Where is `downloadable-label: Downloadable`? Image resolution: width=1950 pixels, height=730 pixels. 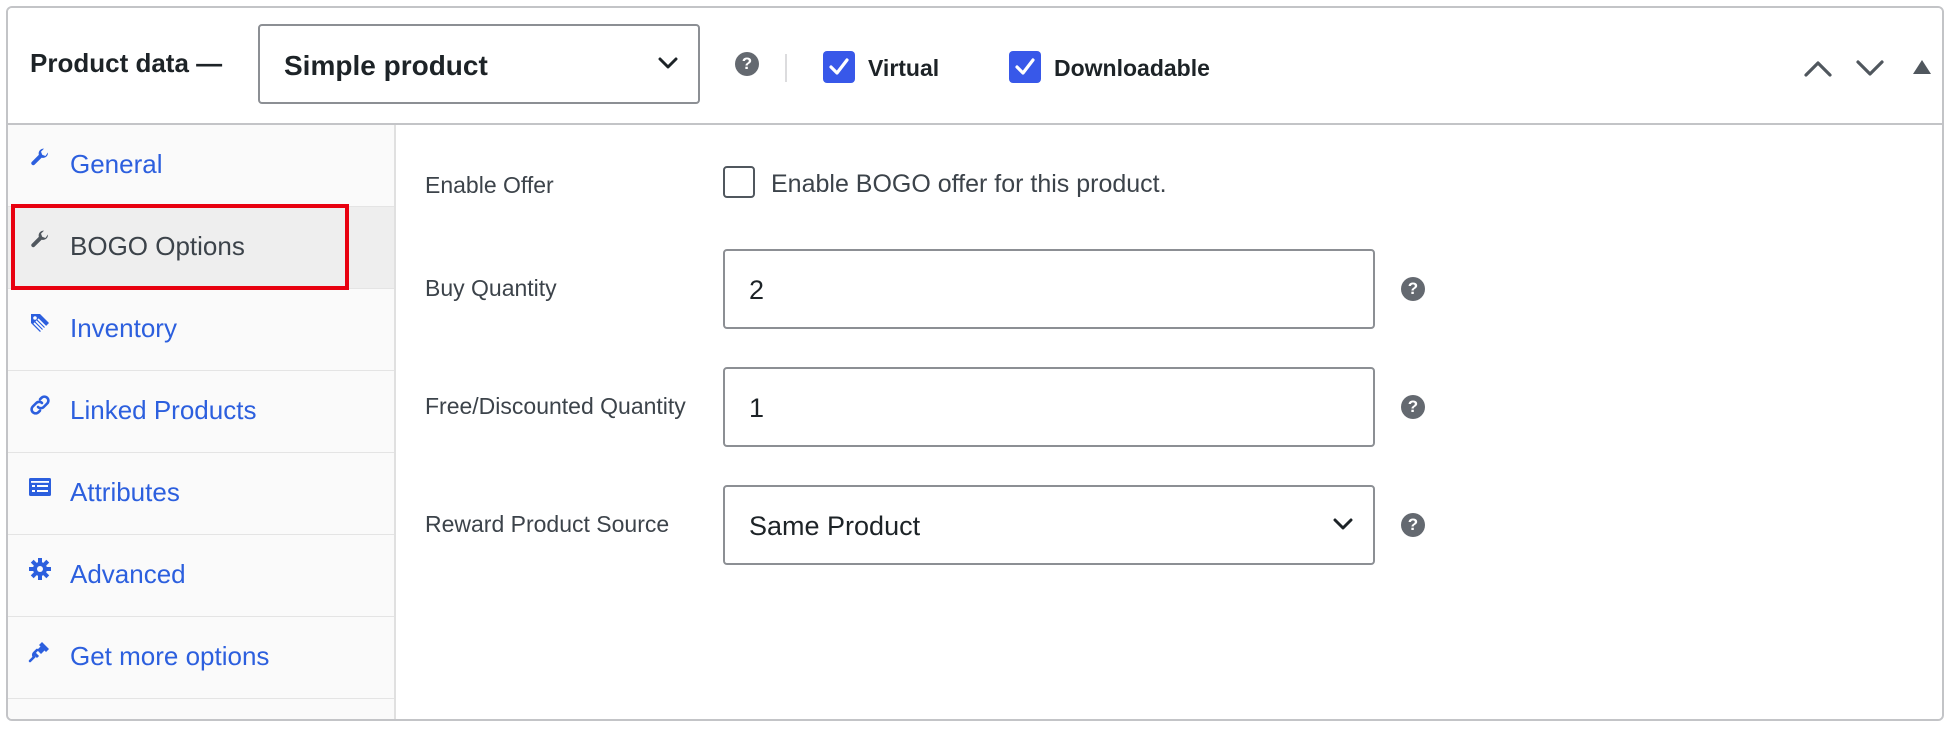
downloadable-label: Downloadable is located at coordinates (1132, 68).